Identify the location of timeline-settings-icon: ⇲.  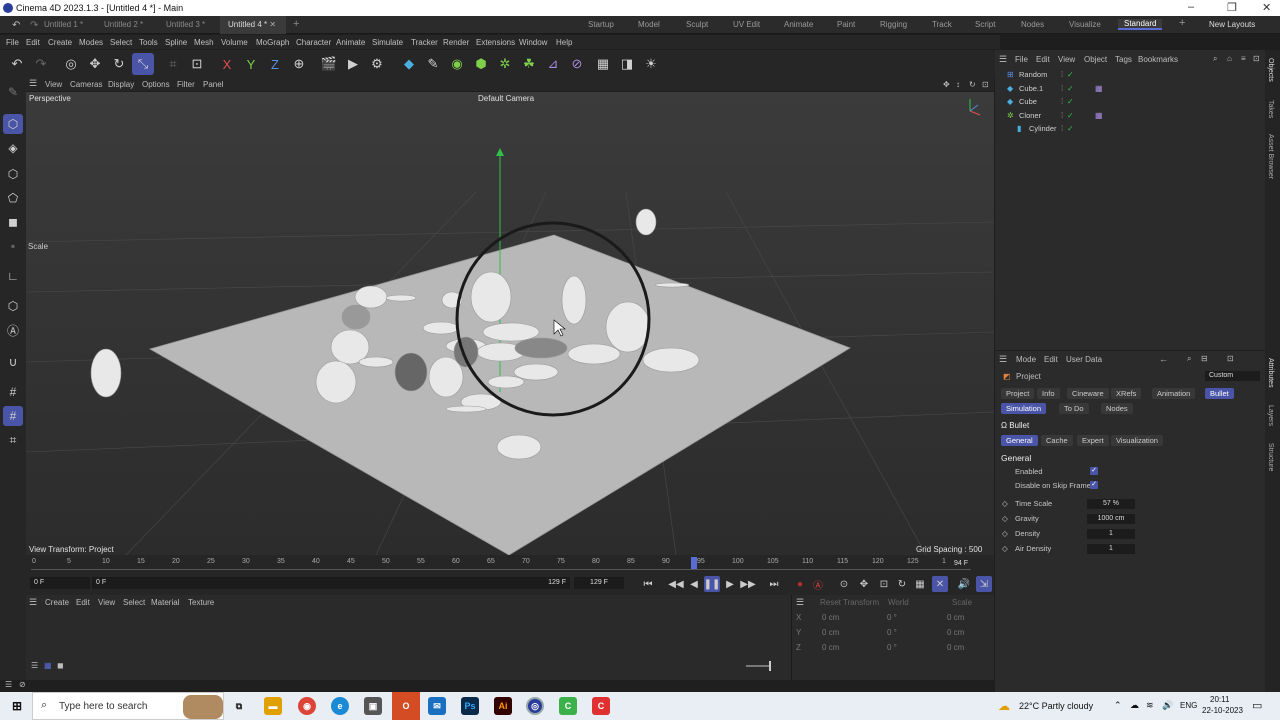
(984, 584).